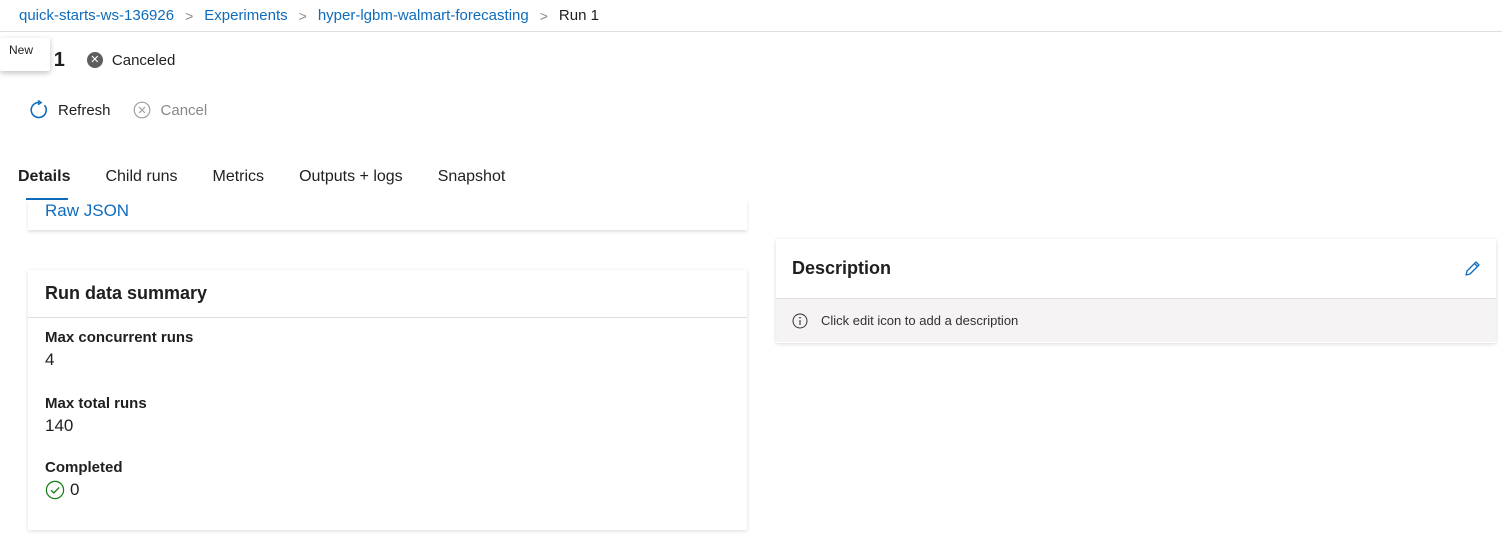 The height and width of the screenshot is (549, 1502). What do you see at coordinates (141, 183) in the screenshot?
I see `tab-child-runs: Child runs` at bounding box center [141, 183].